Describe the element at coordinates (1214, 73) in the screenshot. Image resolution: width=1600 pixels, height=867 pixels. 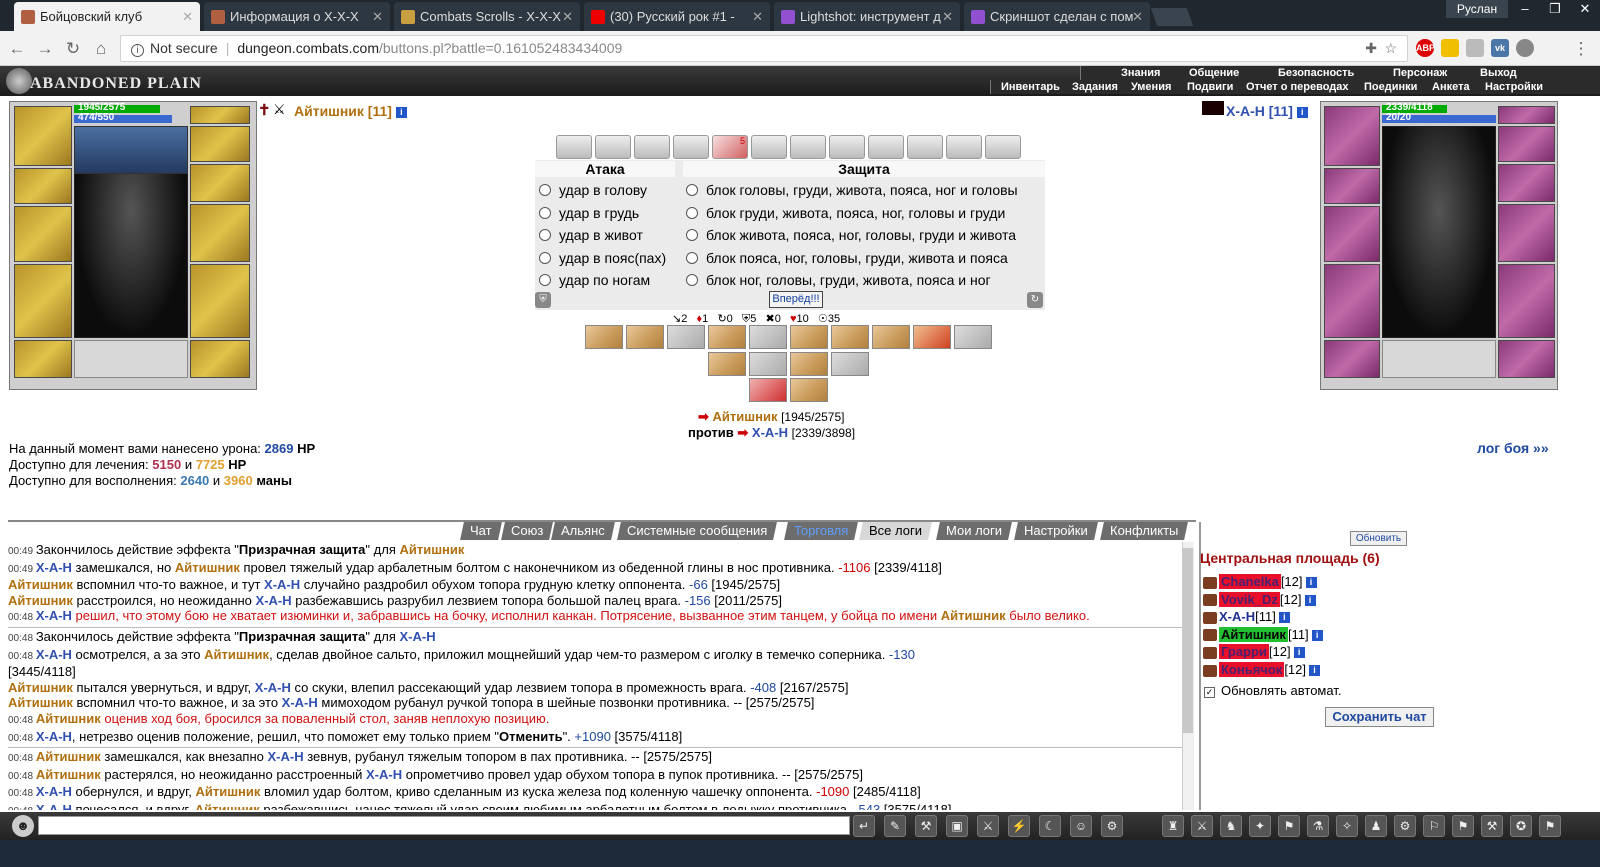
I see `menu-social: Общение` at that location.